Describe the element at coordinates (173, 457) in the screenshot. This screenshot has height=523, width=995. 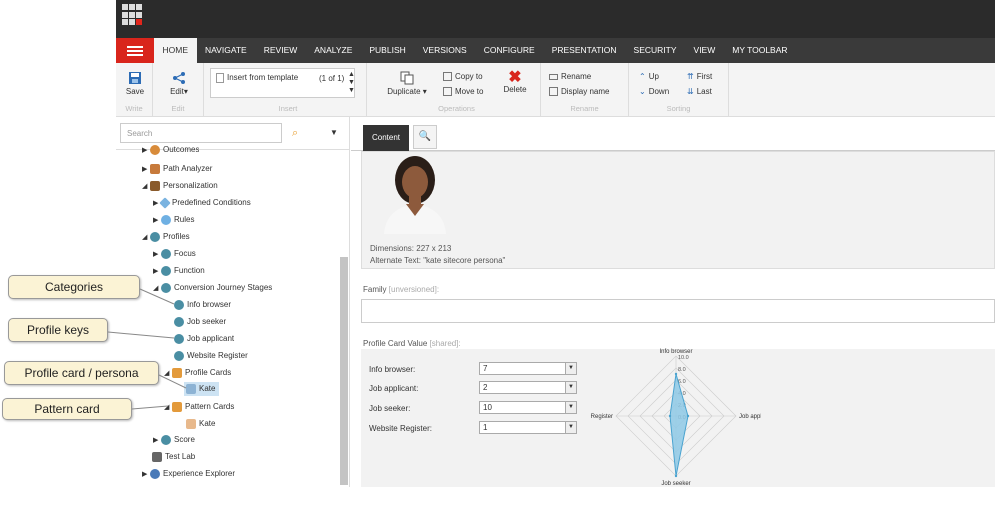
I see `tree-item-test-lab: Test Lab` at that location.